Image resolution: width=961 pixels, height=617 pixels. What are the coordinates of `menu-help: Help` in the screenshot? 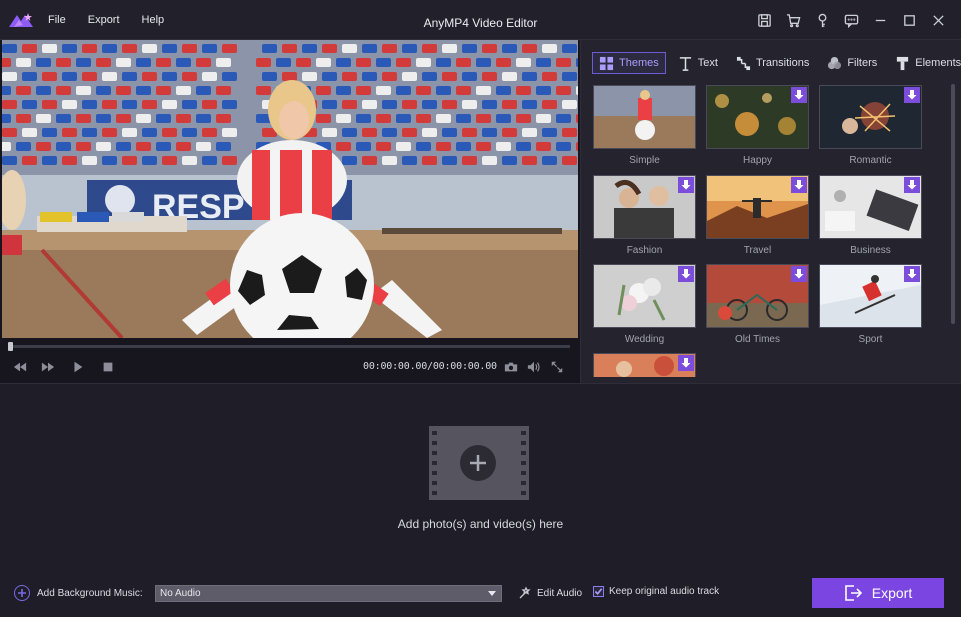 It's located at (153, 20).